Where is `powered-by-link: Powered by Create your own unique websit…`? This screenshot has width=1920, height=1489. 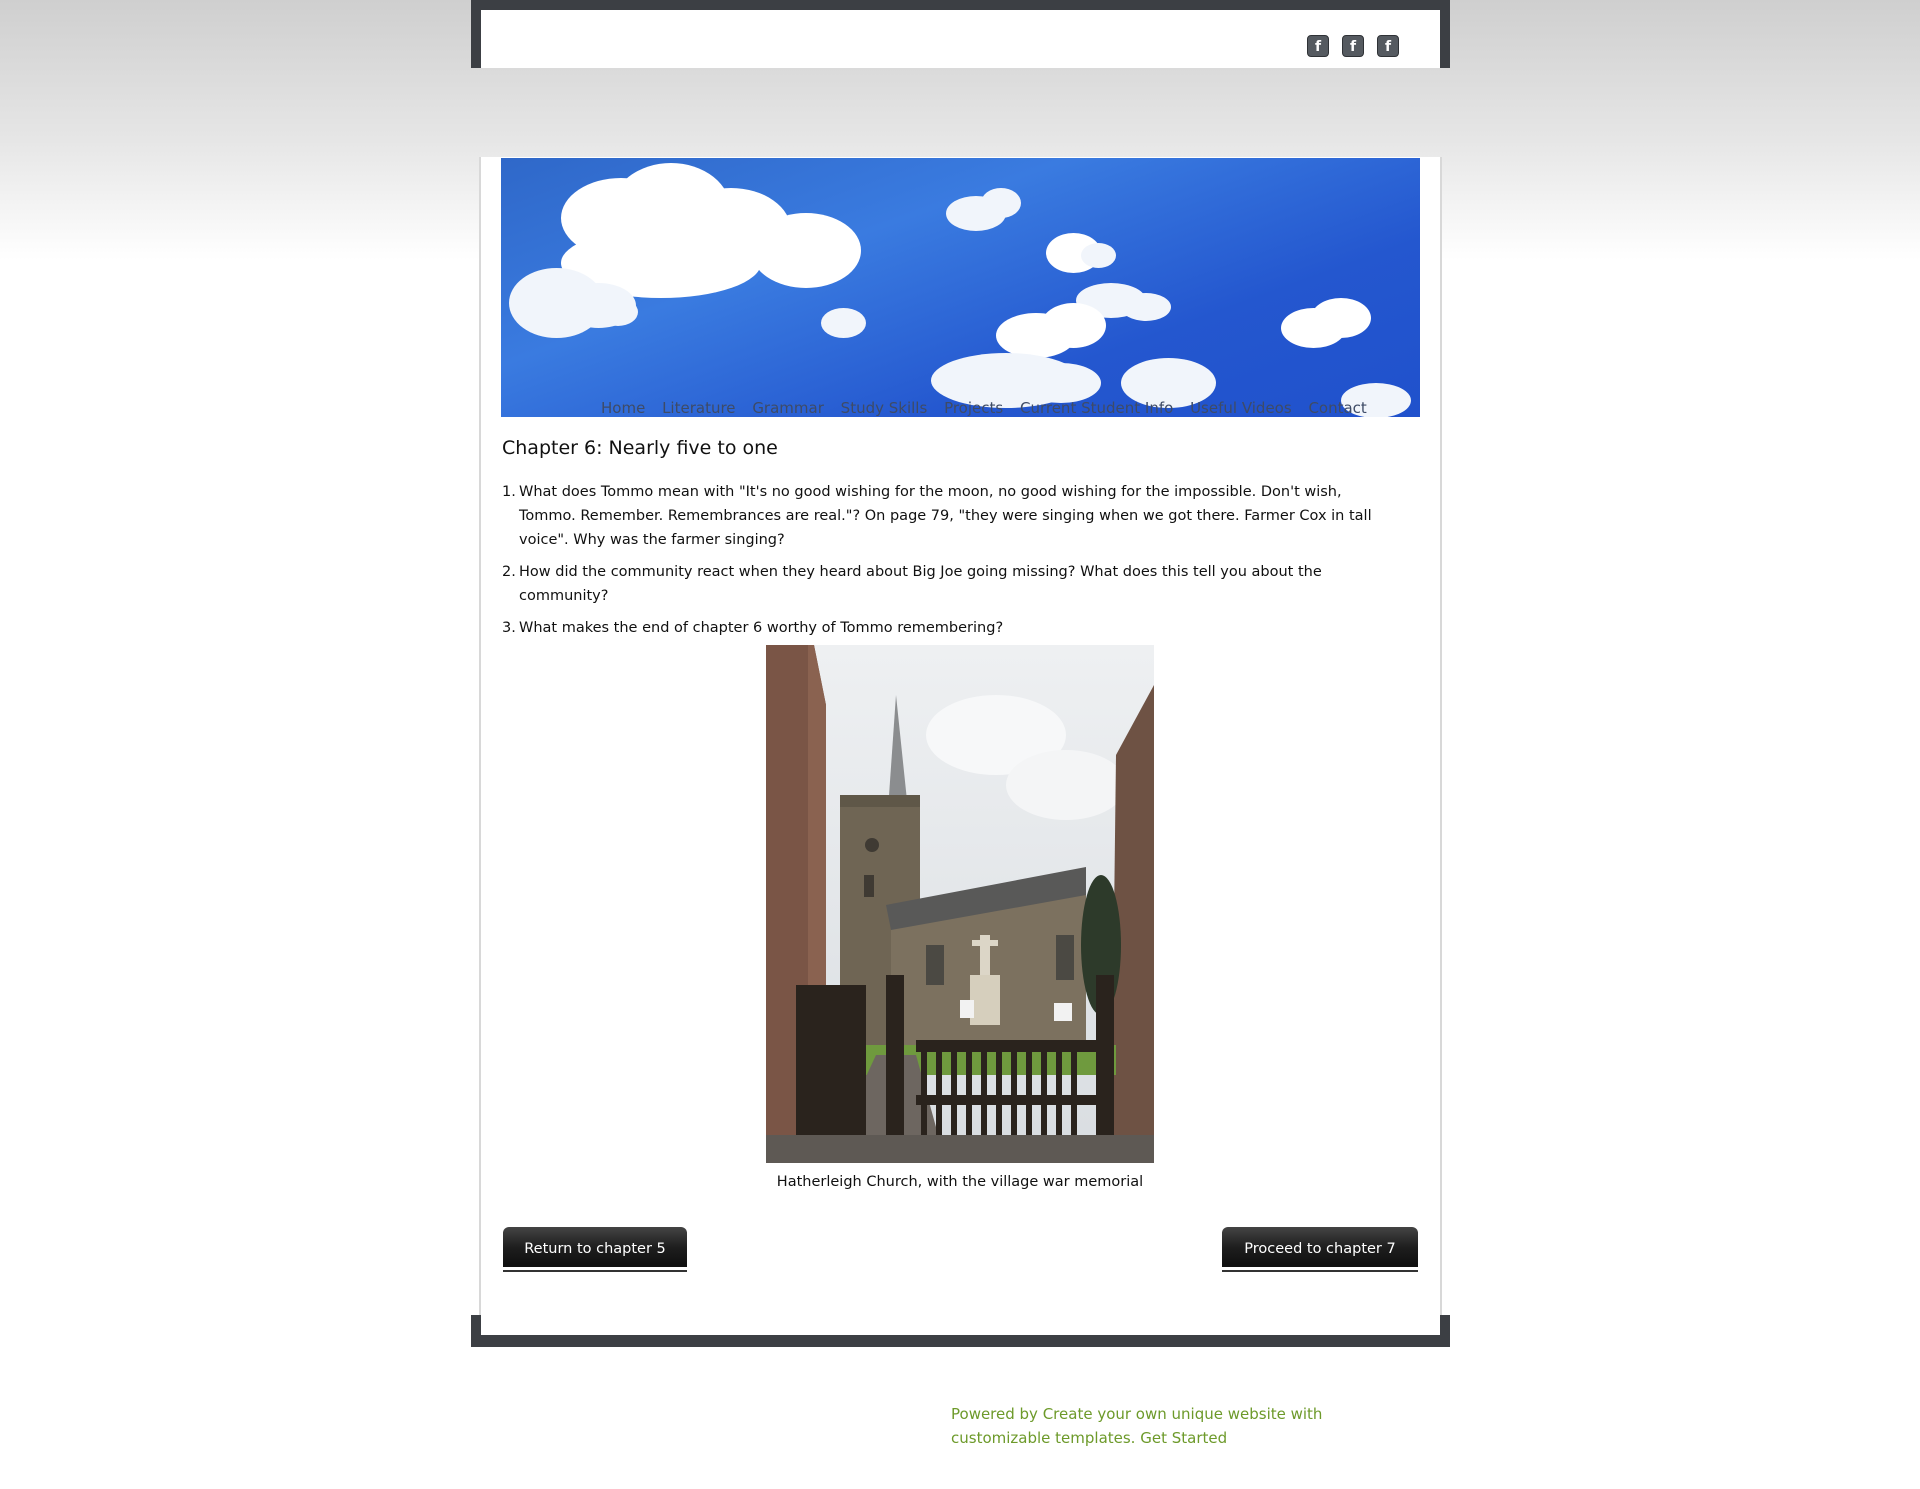
powered-by-link: Powered by Create your own unique websit… is located at coordinates (1181, 1426).